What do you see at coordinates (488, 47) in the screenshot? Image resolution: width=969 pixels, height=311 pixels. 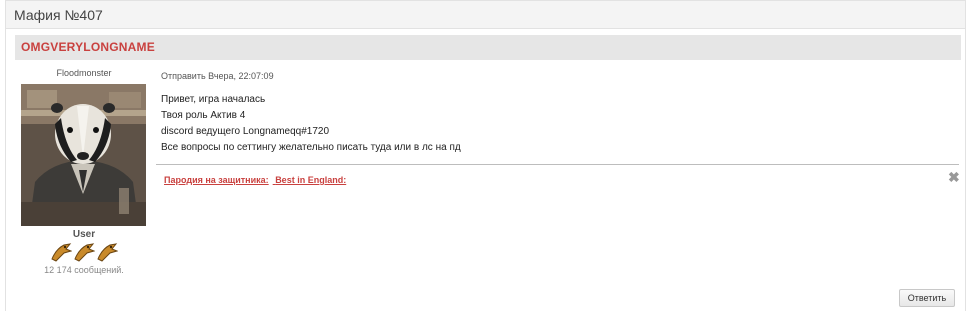 I see `post-header: OMGVERYLONGNAME` at bounding box center [488, 47].